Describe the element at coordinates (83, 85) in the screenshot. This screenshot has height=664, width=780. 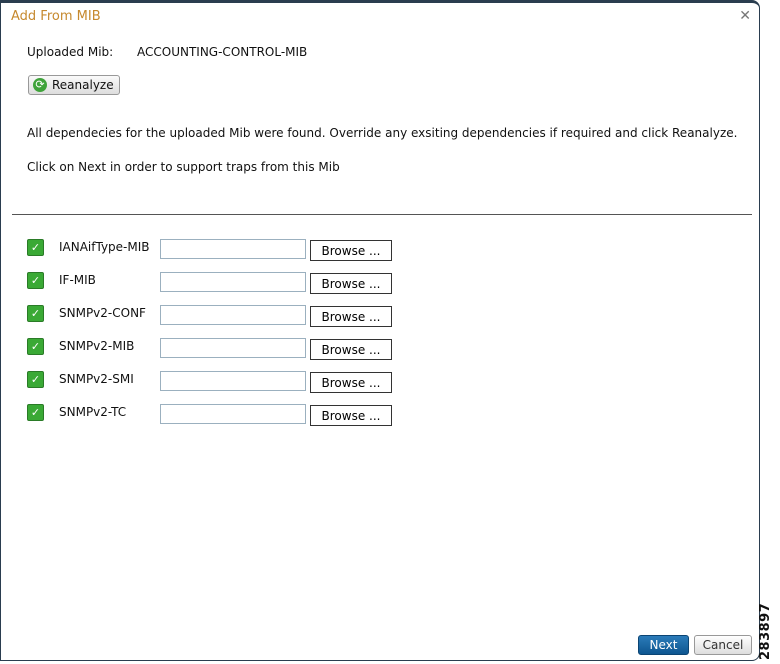
I see `reanalyze-label: Reanalyze` at that location.